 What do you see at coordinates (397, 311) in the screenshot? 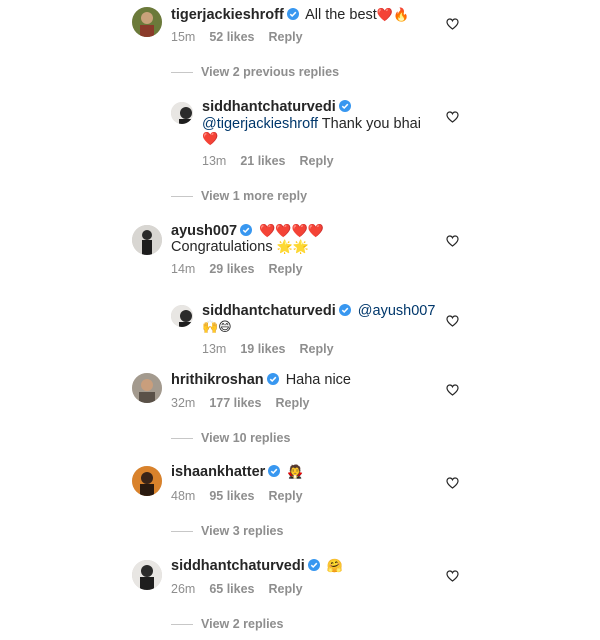
I see `mention-link: @ayush007` at bounding box center [397, 311].